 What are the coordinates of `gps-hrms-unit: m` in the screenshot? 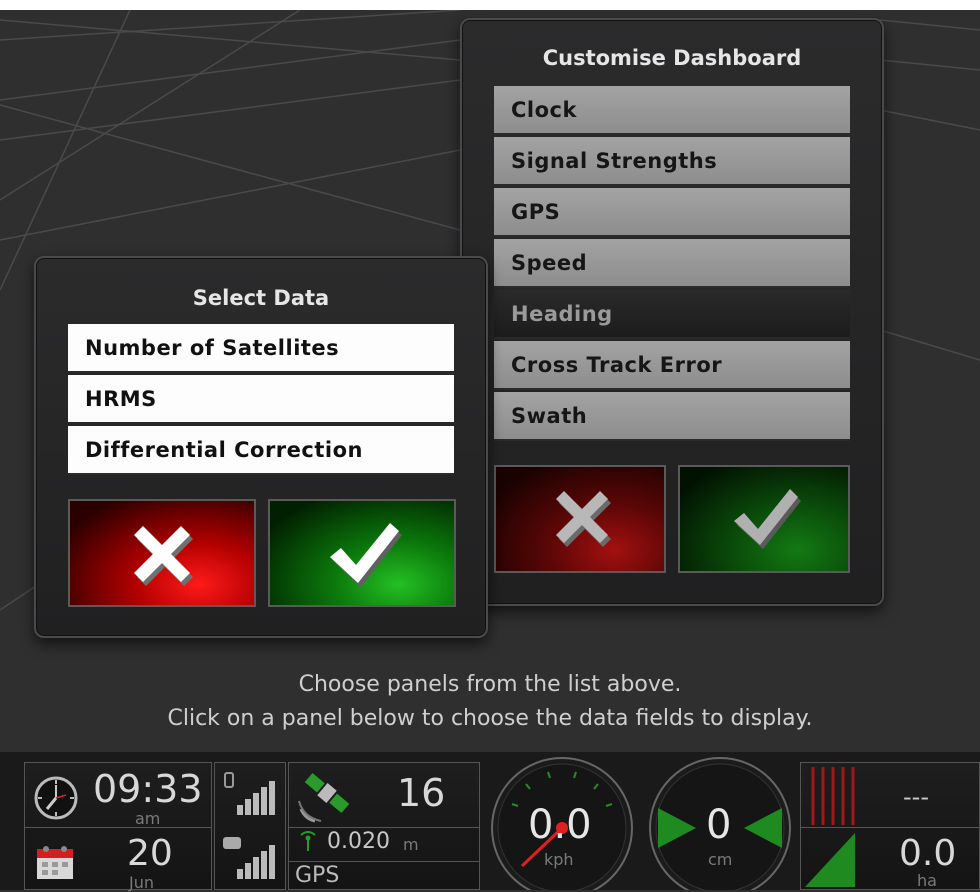 It's located at (411, 844).